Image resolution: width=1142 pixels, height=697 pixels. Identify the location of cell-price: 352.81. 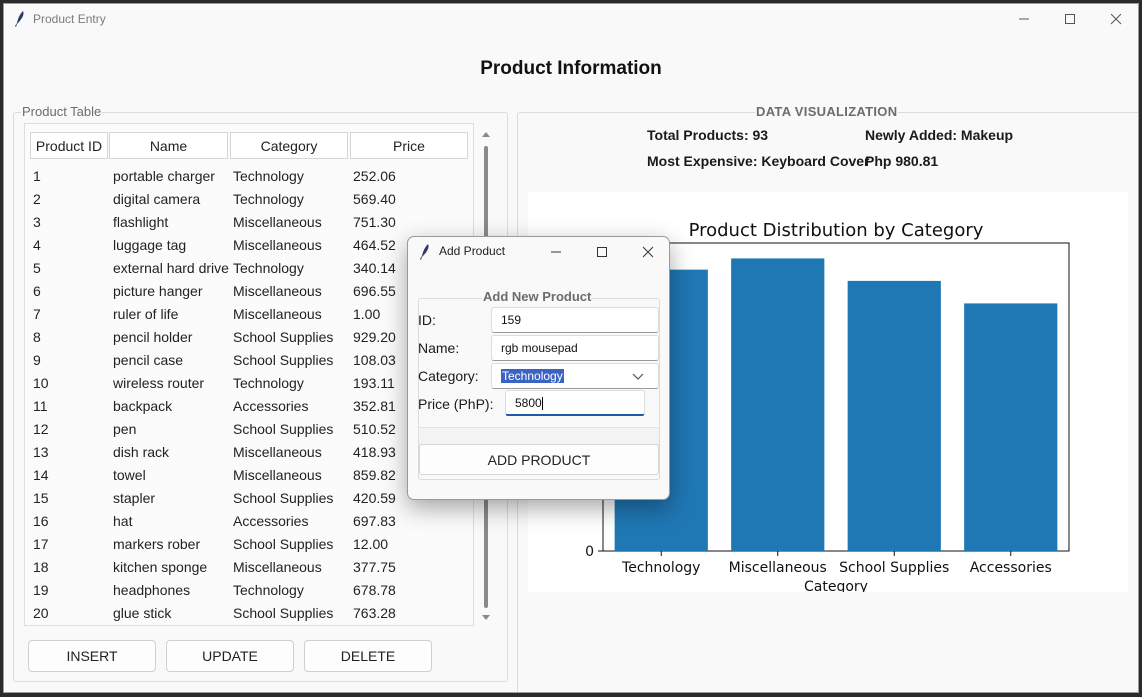
(374, 406).